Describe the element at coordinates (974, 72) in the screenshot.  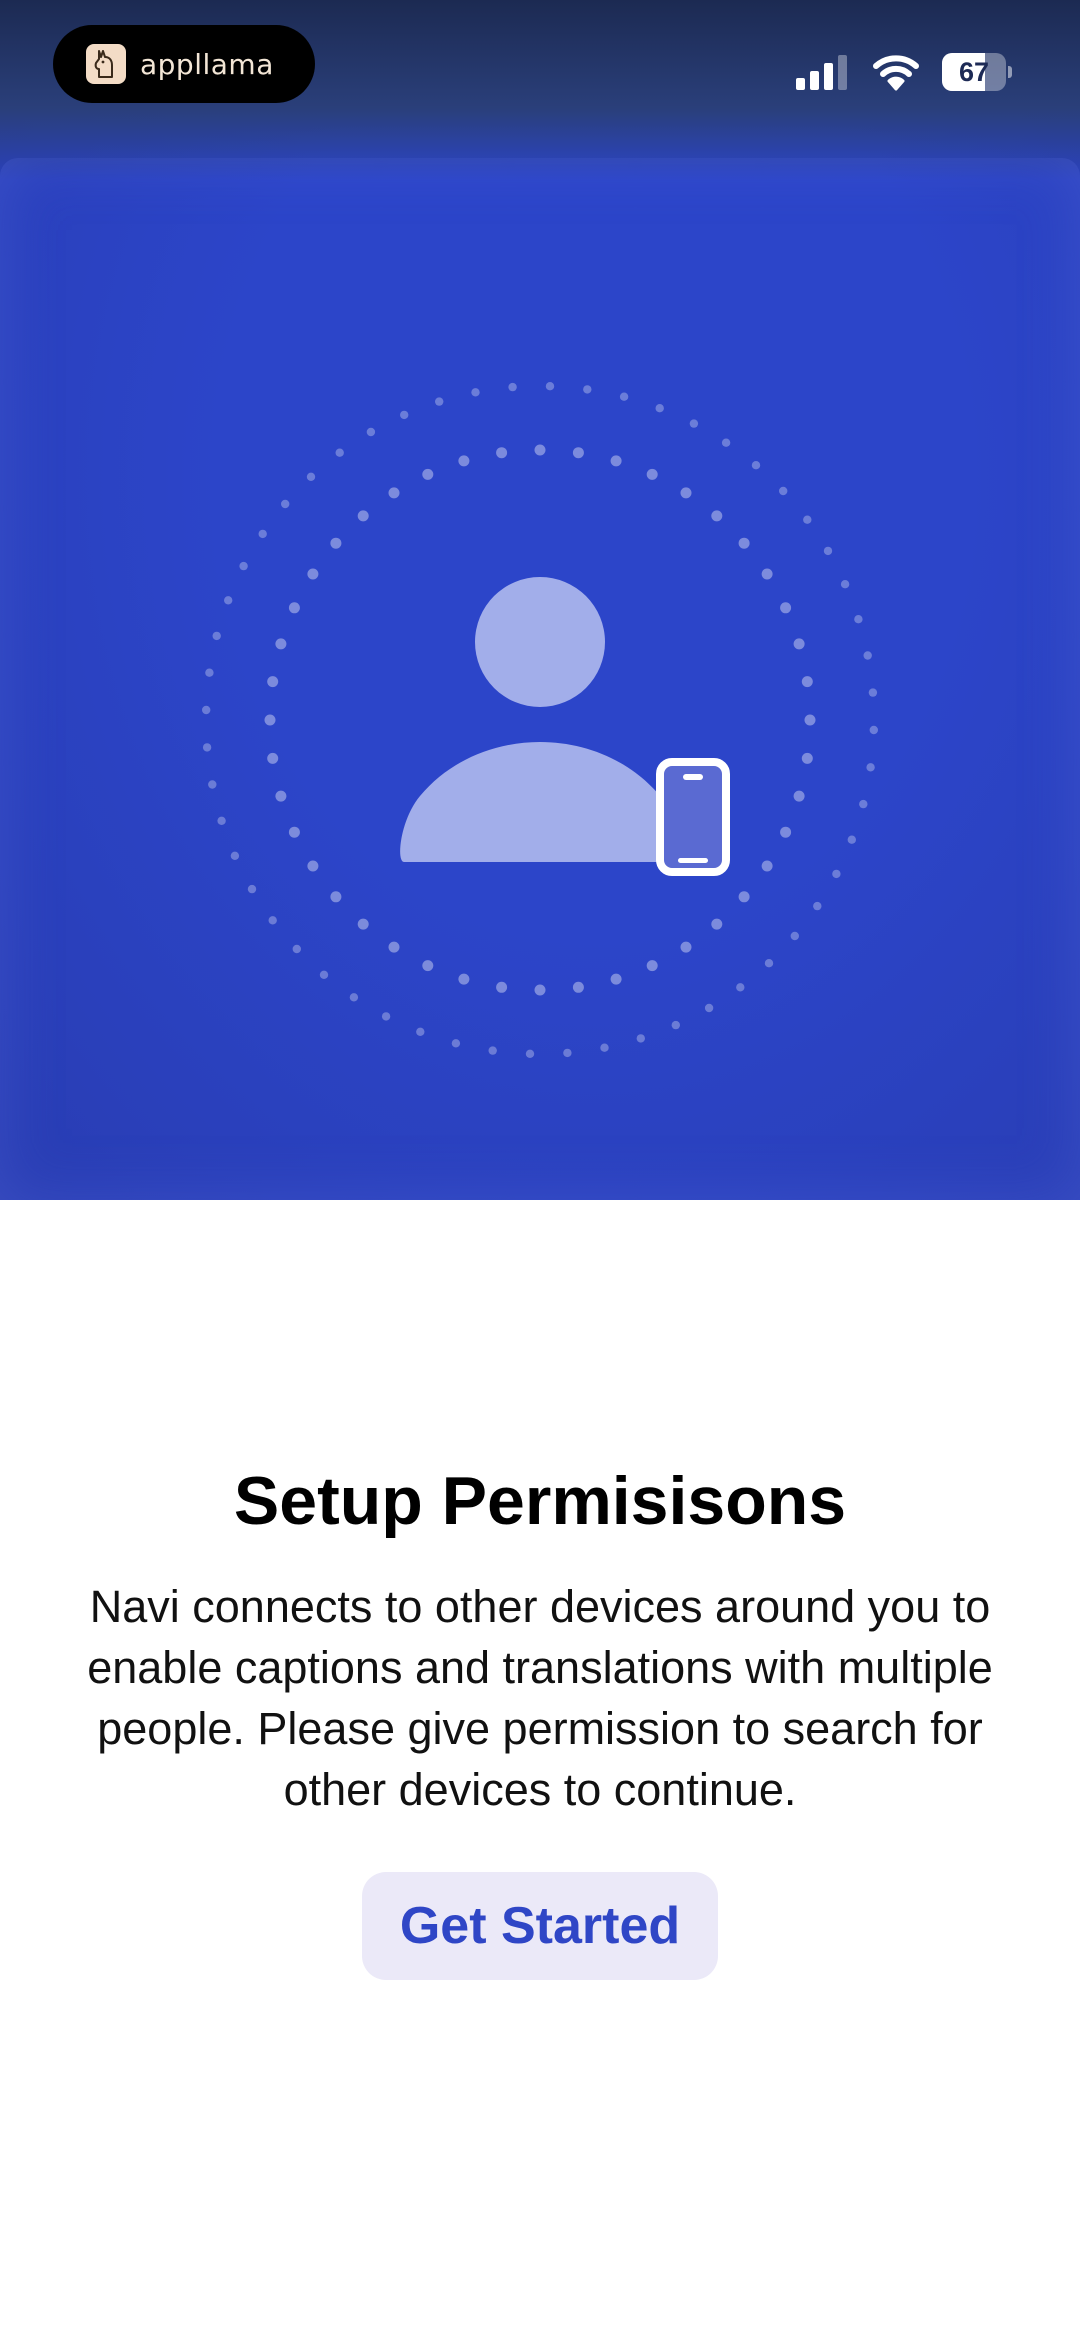
I see `battery-body: 67` at that location.